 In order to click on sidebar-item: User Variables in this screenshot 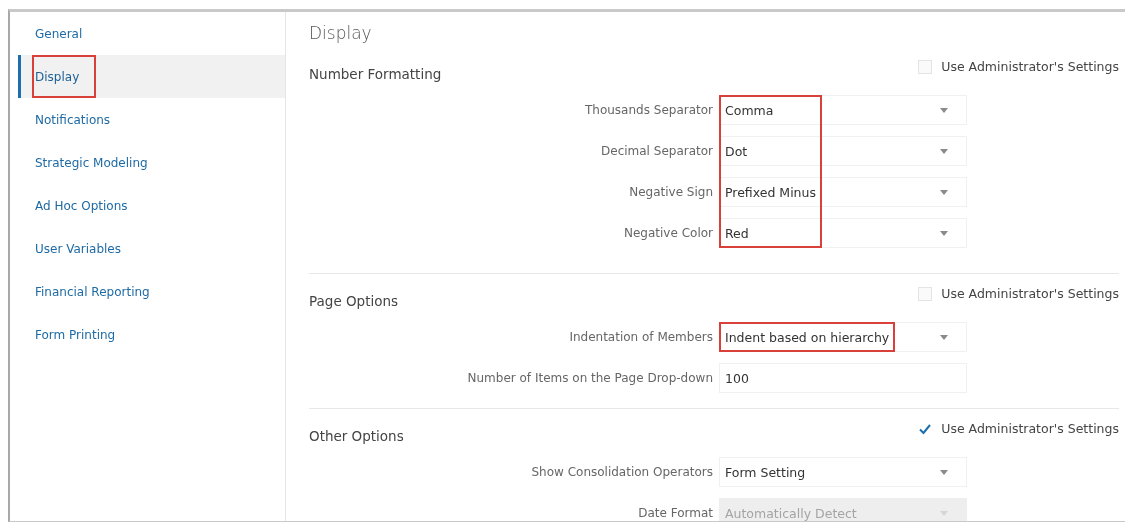, I will do `click(151, 248)`.